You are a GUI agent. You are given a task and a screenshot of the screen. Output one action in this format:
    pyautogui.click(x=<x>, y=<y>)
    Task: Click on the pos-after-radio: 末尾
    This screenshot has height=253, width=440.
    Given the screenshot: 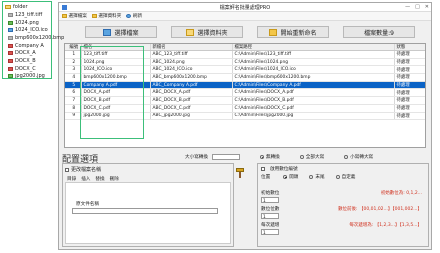 What is the action you would take?
    pyautogui.click(x=317, y=177)
    